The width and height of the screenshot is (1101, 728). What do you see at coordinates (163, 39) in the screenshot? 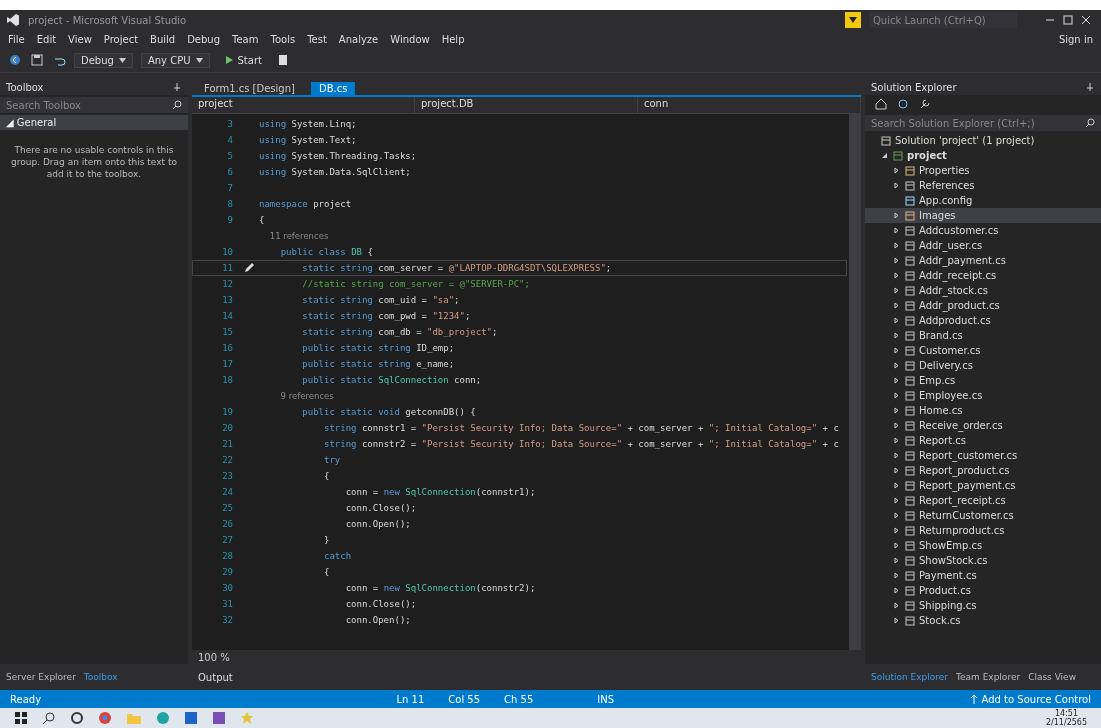
I see `menu-item: Build` at bounding box center [163, 39].